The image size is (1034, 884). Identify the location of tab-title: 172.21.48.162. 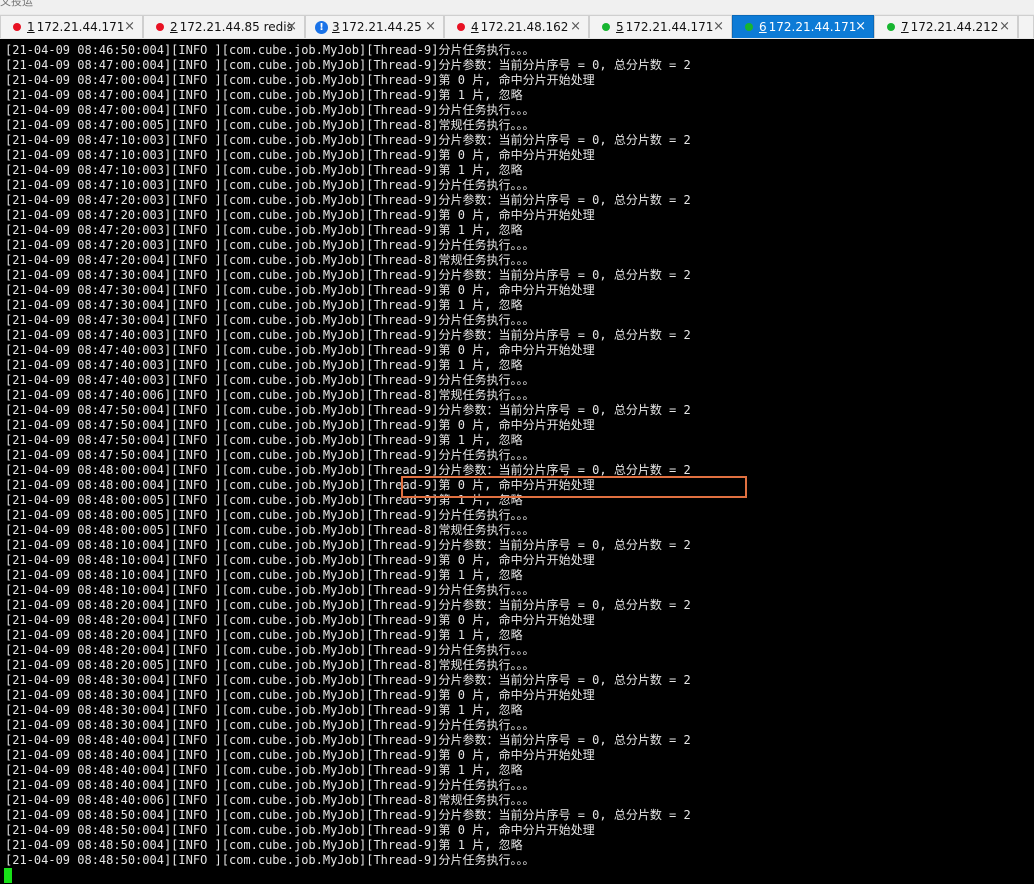
(524, 27).